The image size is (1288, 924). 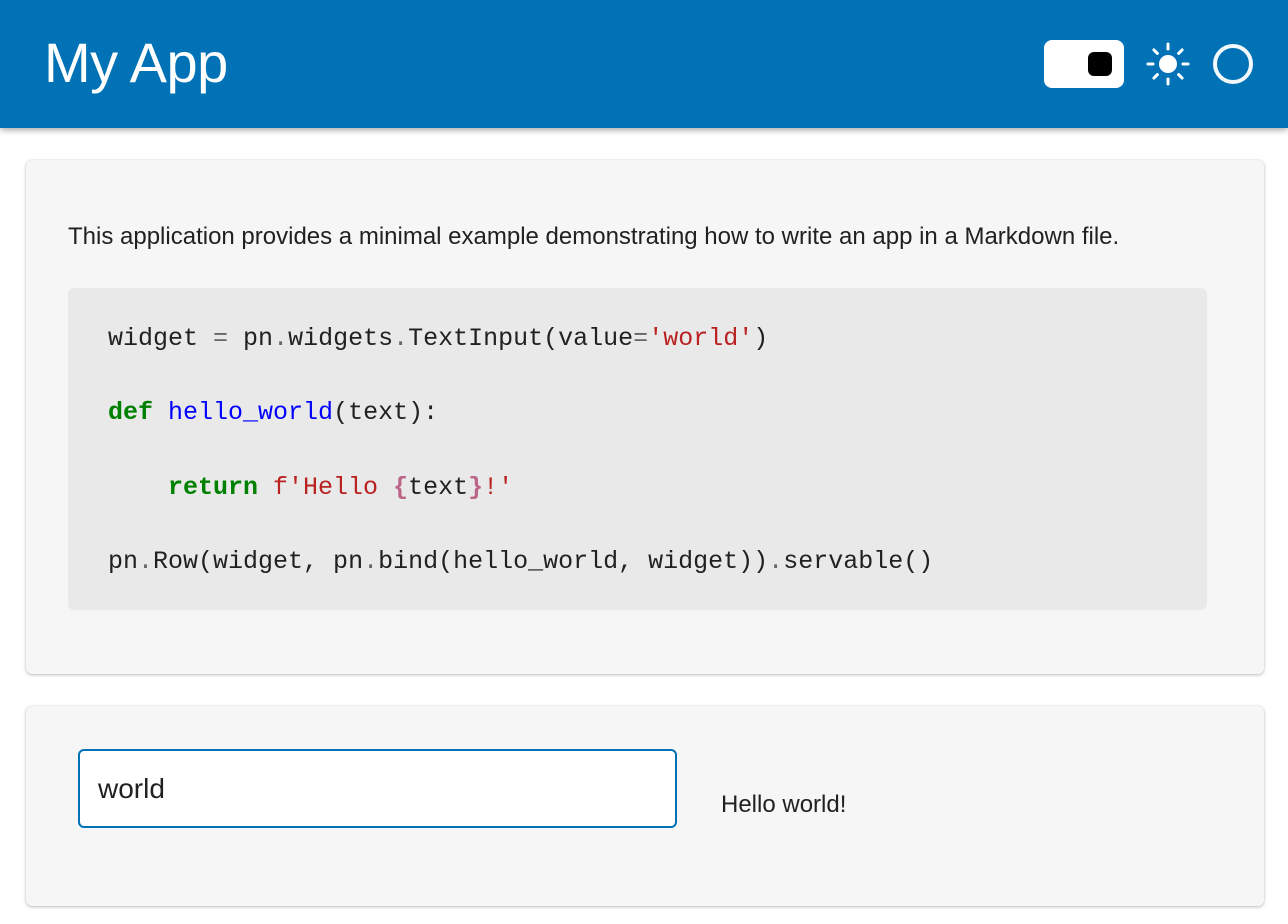 What do you see at coordinates (273, 412) in the screenshot?
I see `code-line-2: def hello_world(text):` at bounding box center [273, 412].